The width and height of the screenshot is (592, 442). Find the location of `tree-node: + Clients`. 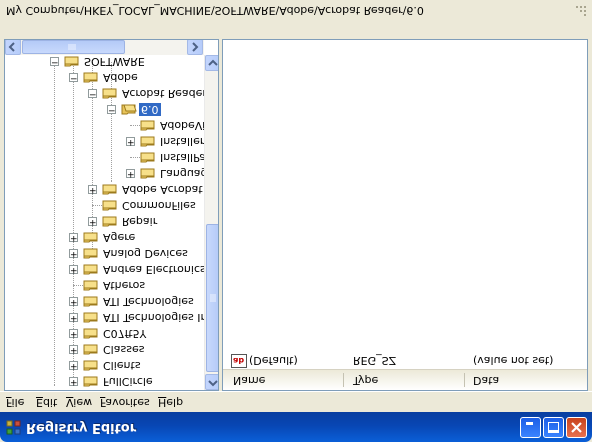

tree-node: + Clients is located at coordinates (136, 365).